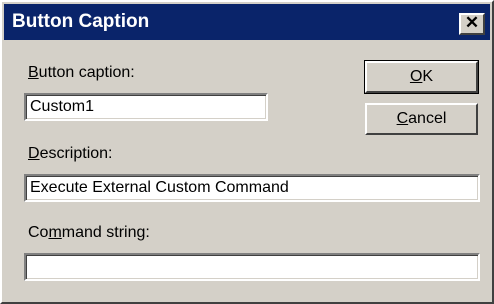 The width and height of the screenshot is (494, 304). Describe the element at coordinates (252, 267) in the screenshot. I see `command-input` at that location.